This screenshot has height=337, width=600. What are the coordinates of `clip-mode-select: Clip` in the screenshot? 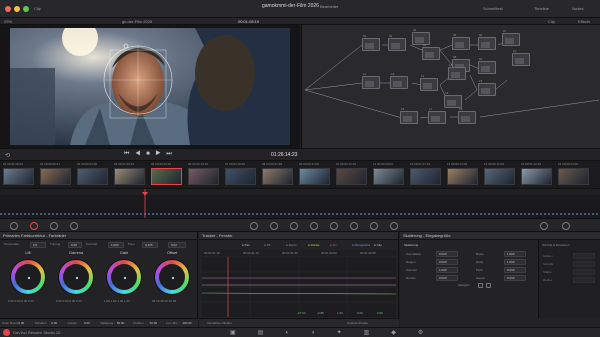 It's located at (551, 21).